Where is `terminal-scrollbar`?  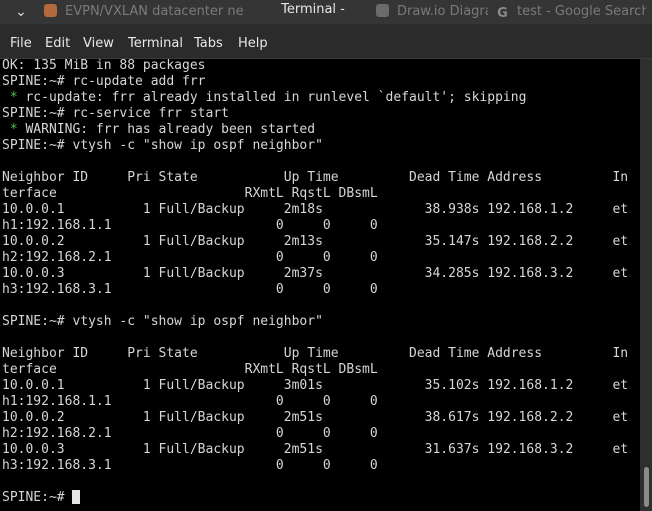
terminal-scrollbar is located at coordinates (646, 285).